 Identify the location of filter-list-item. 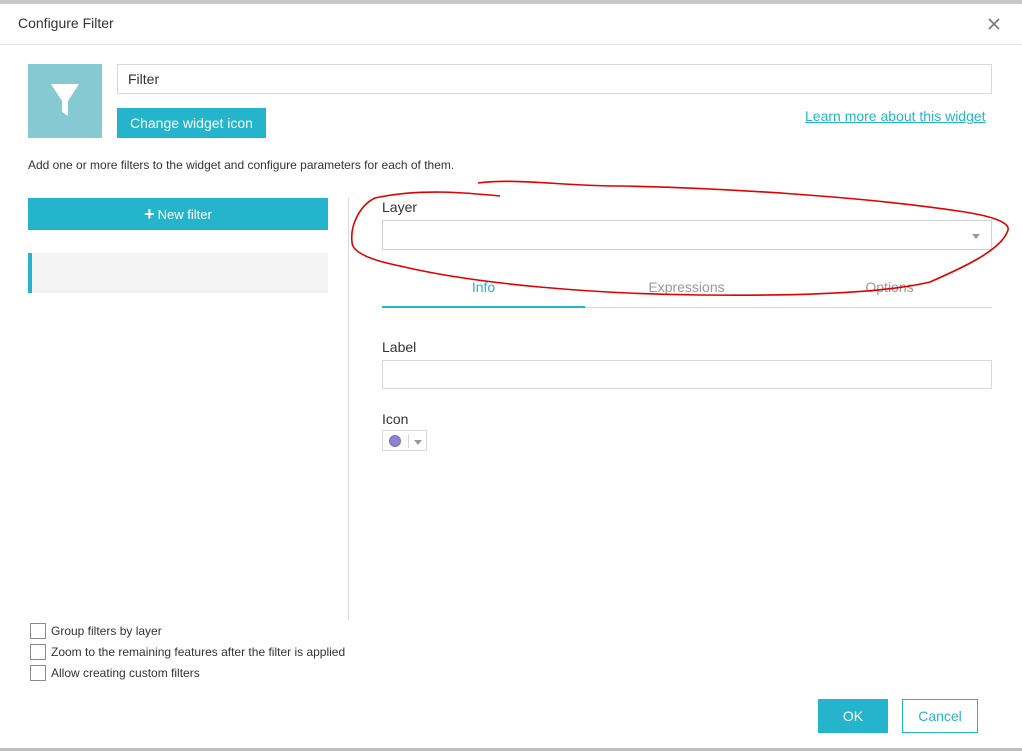
(178, 273).